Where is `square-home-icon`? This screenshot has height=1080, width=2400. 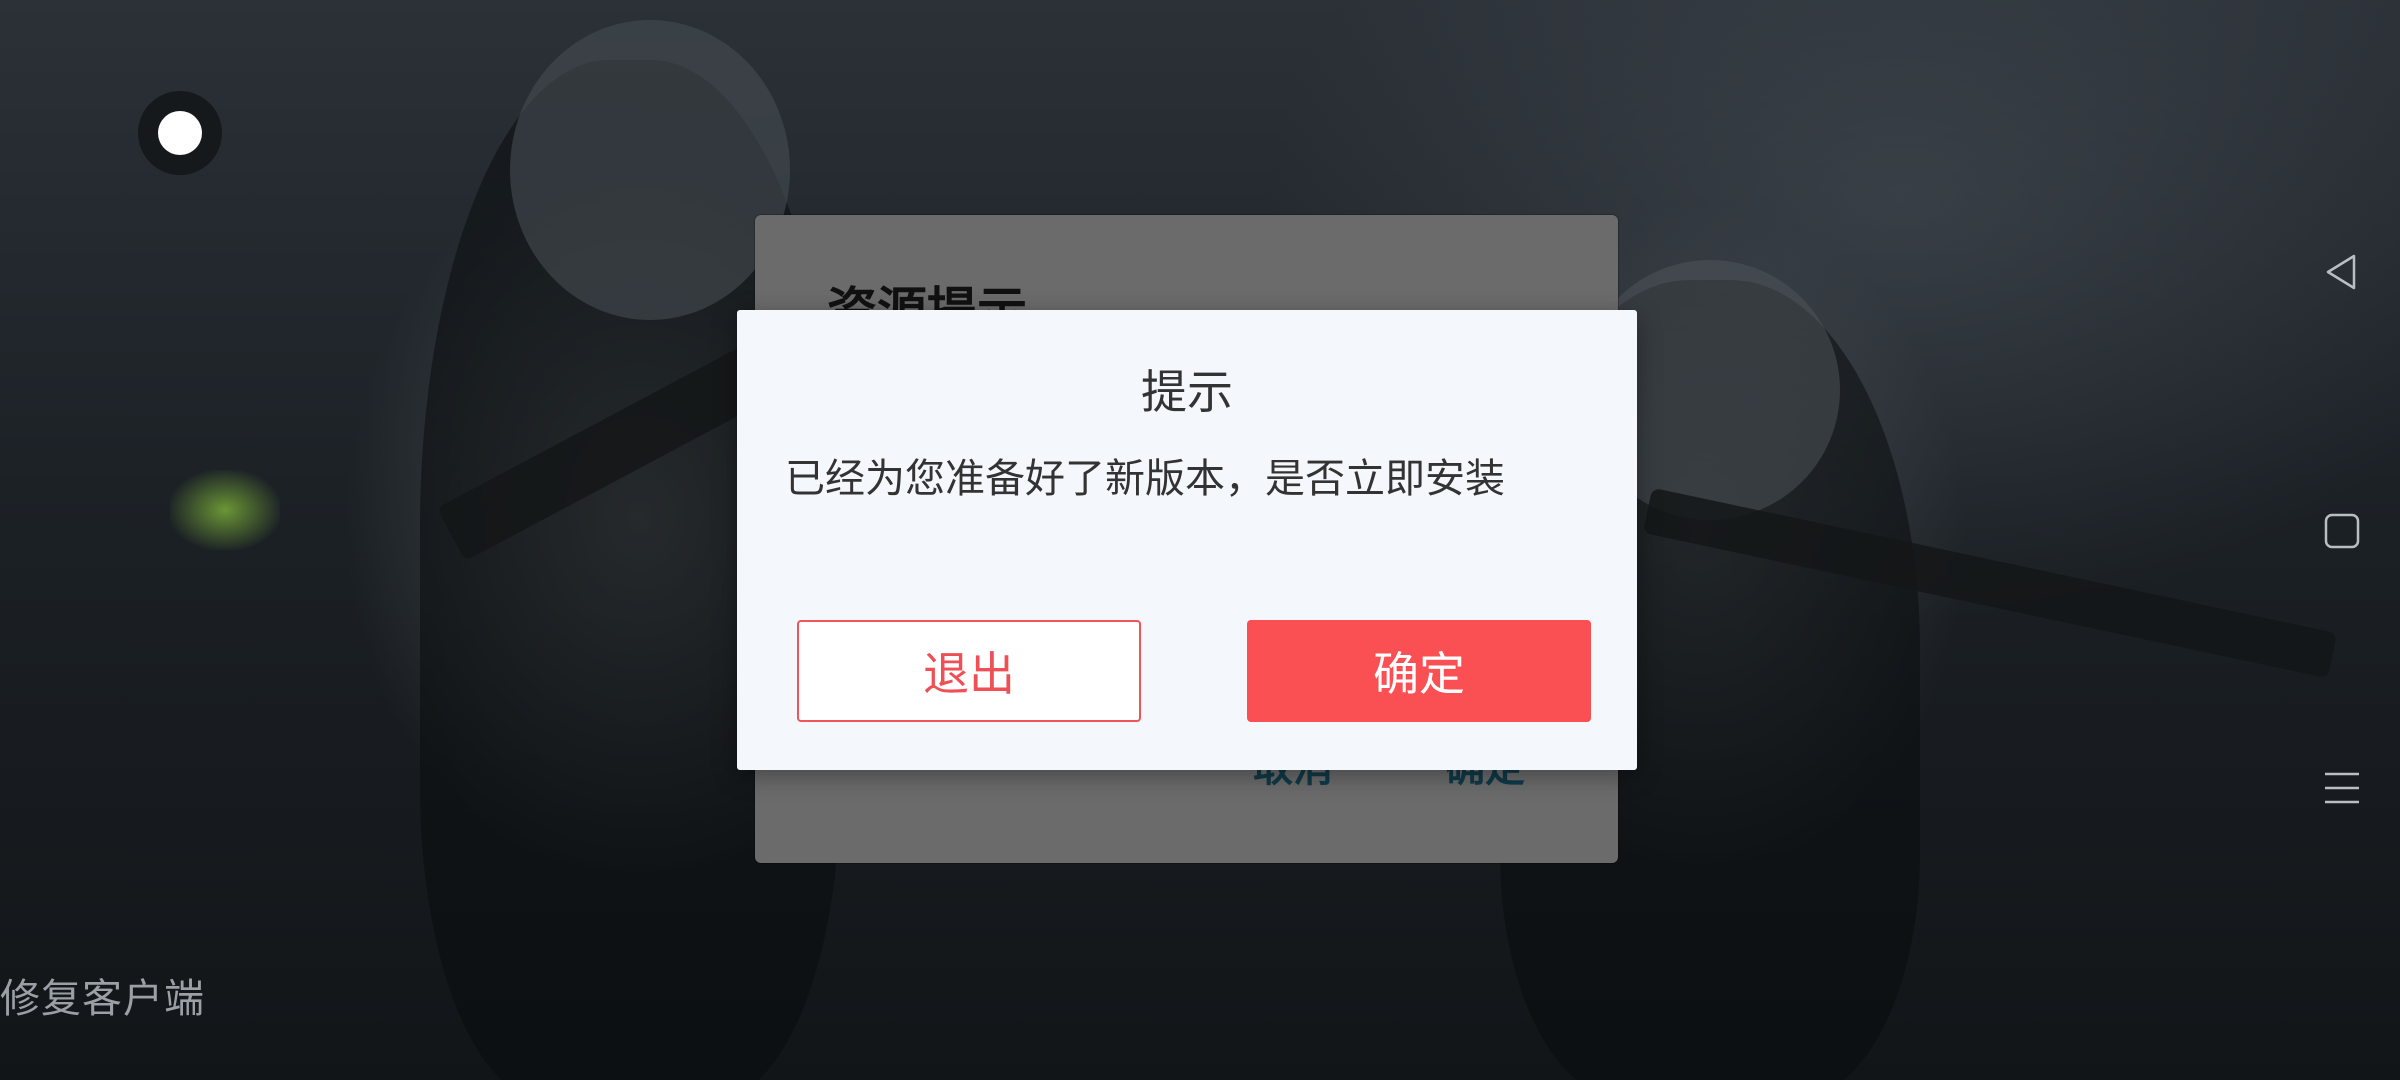
square-home-icon is located at coordinates (2342, 531).